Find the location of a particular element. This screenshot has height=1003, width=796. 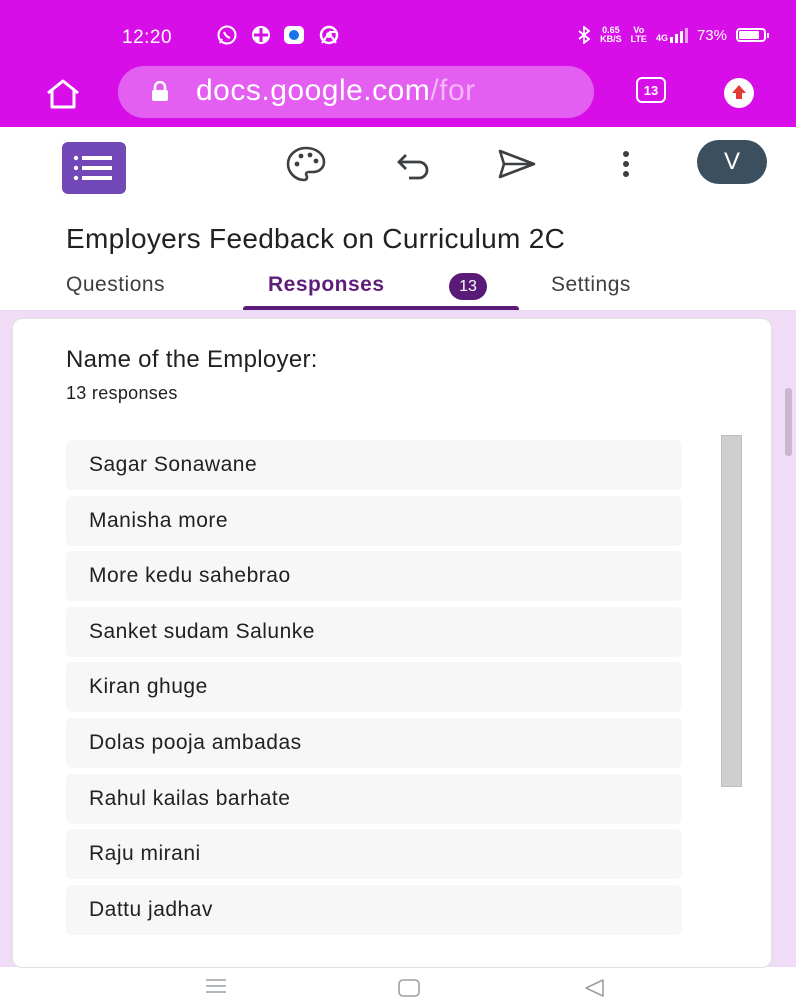

form-title: Employers Feedback on Curriculum 2C is located at coordinates (316, 238).